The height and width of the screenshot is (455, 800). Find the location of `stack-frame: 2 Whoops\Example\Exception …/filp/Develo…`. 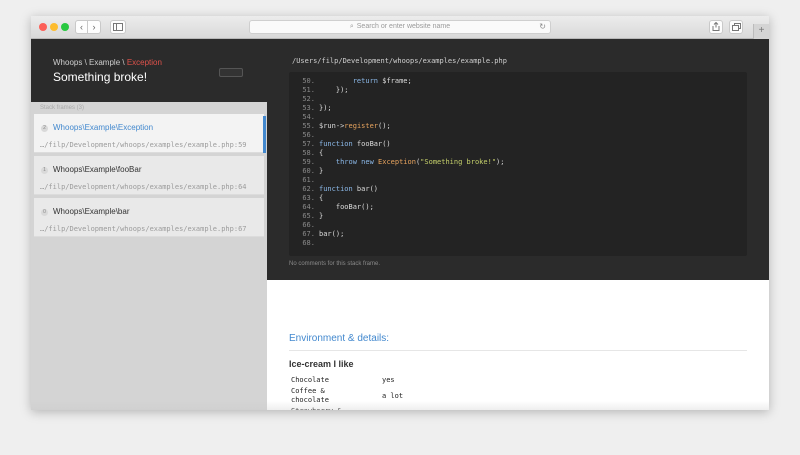

stack-frame: 2 Whoops\Example\Exception …/filp/Develo… is located at coordinates (150, 133).